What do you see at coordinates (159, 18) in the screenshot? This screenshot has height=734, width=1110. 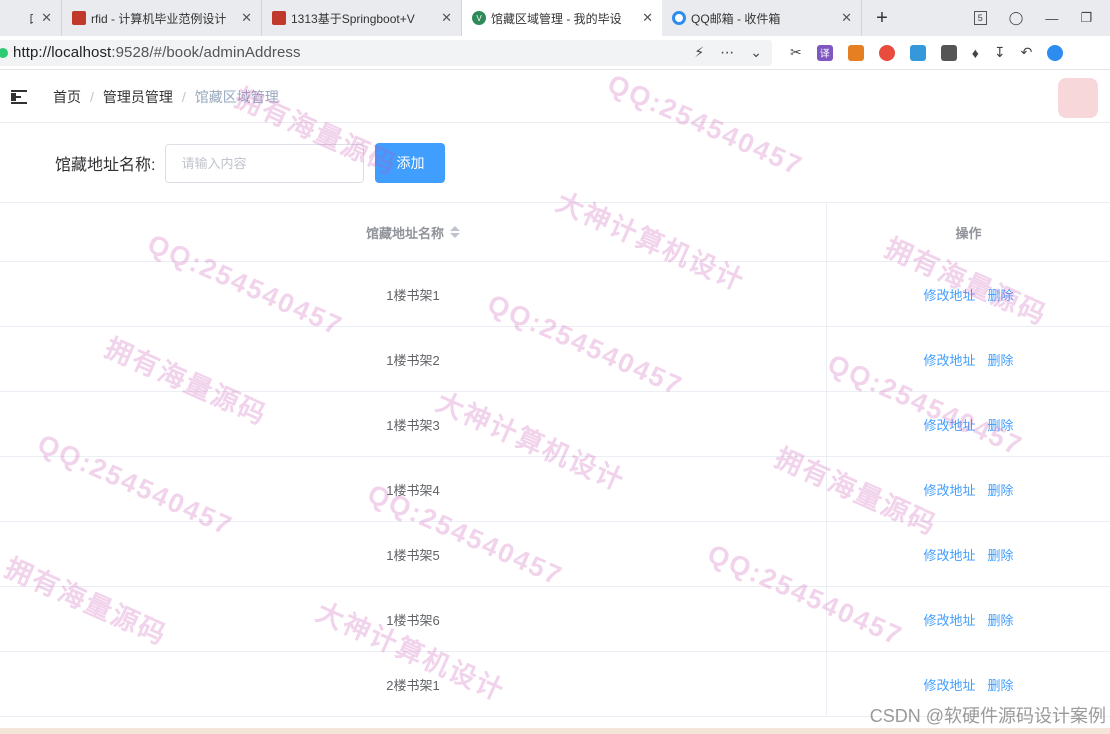 I see `tab-label: rfid - 计算机毕业范例设计` at bounding box center [159, 18].